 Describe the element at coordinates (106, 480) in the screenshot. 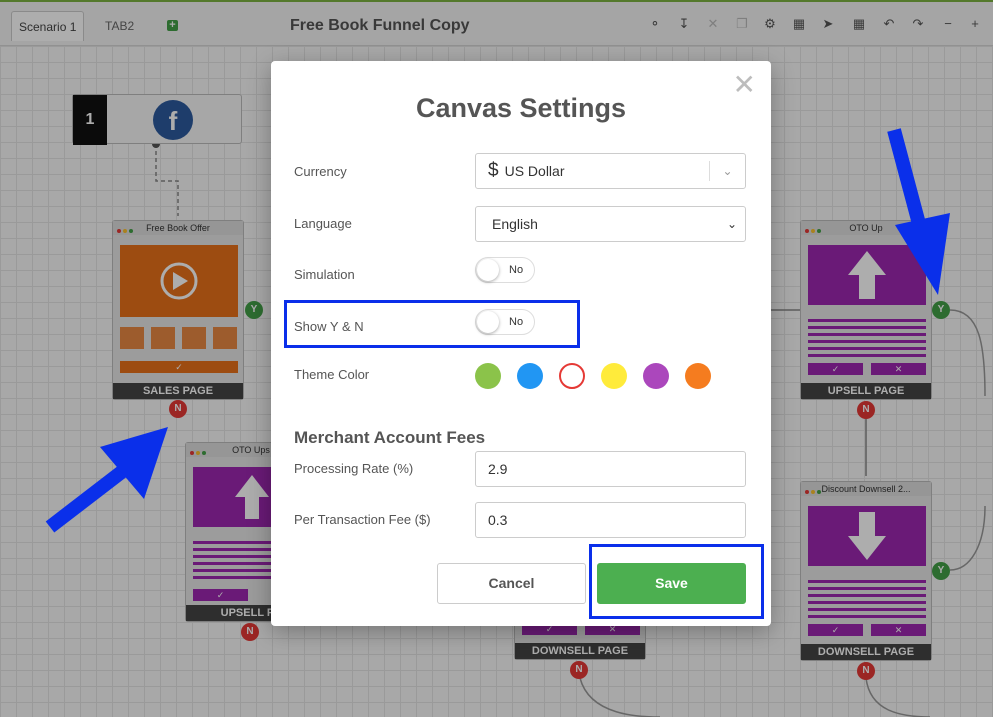

I see `annotation-arrow-left` at that location.